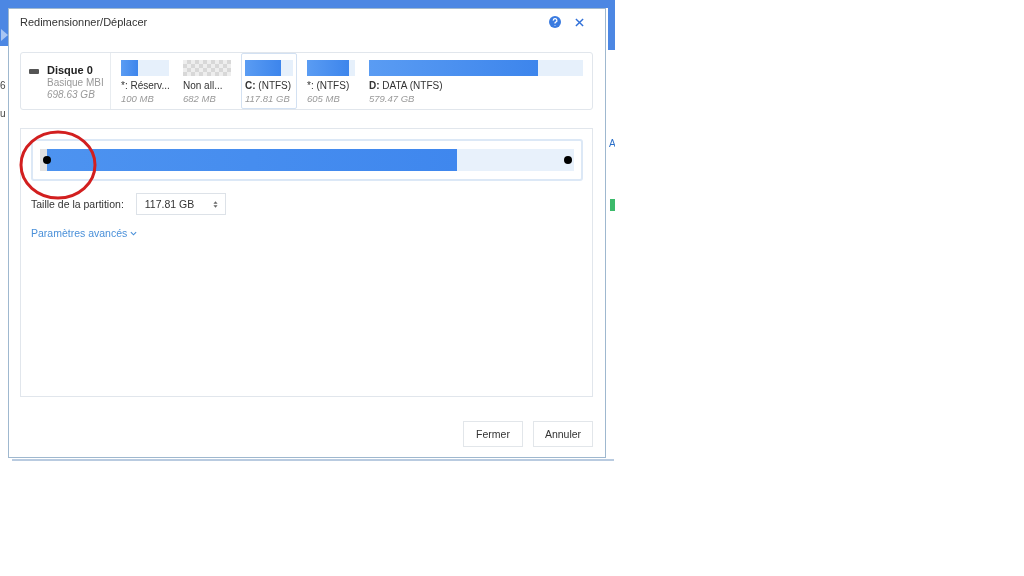 The width and height of the screenshot is (1024, 576). Describe the element at coordinates (138, 98) in the screenshot. I see `partition-size: 100 MB` at that location.